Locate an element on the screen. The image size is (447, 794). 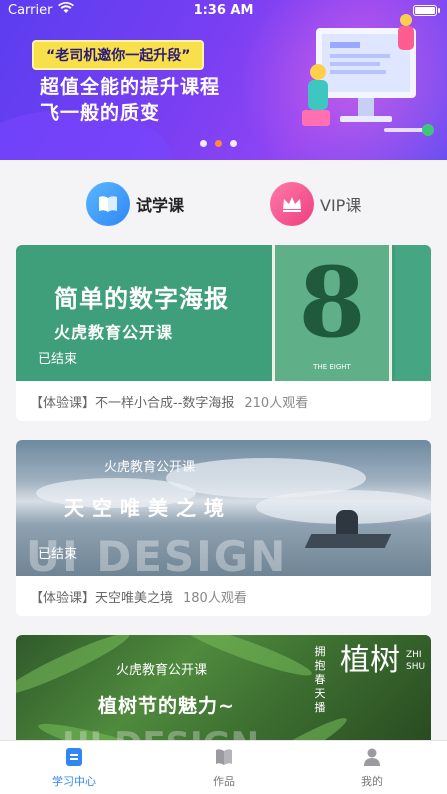
study-icon is located at coordinates (74, 759).